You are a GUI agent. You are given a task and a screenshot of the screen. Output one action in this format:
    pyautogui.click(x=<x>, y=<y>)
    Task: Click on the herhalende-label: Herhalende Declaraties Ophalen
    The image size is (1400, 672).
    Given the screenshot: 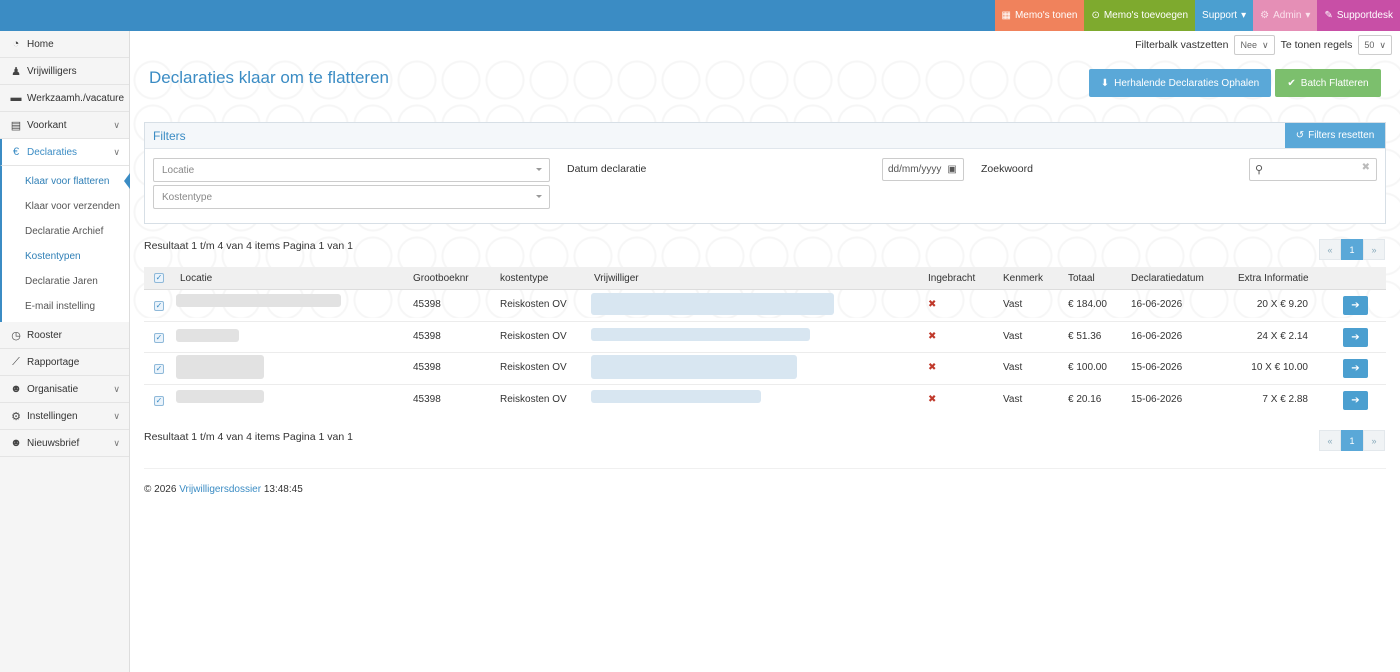 What is the action you would take?
    pyautogui.click(x=1187, y=83)
    